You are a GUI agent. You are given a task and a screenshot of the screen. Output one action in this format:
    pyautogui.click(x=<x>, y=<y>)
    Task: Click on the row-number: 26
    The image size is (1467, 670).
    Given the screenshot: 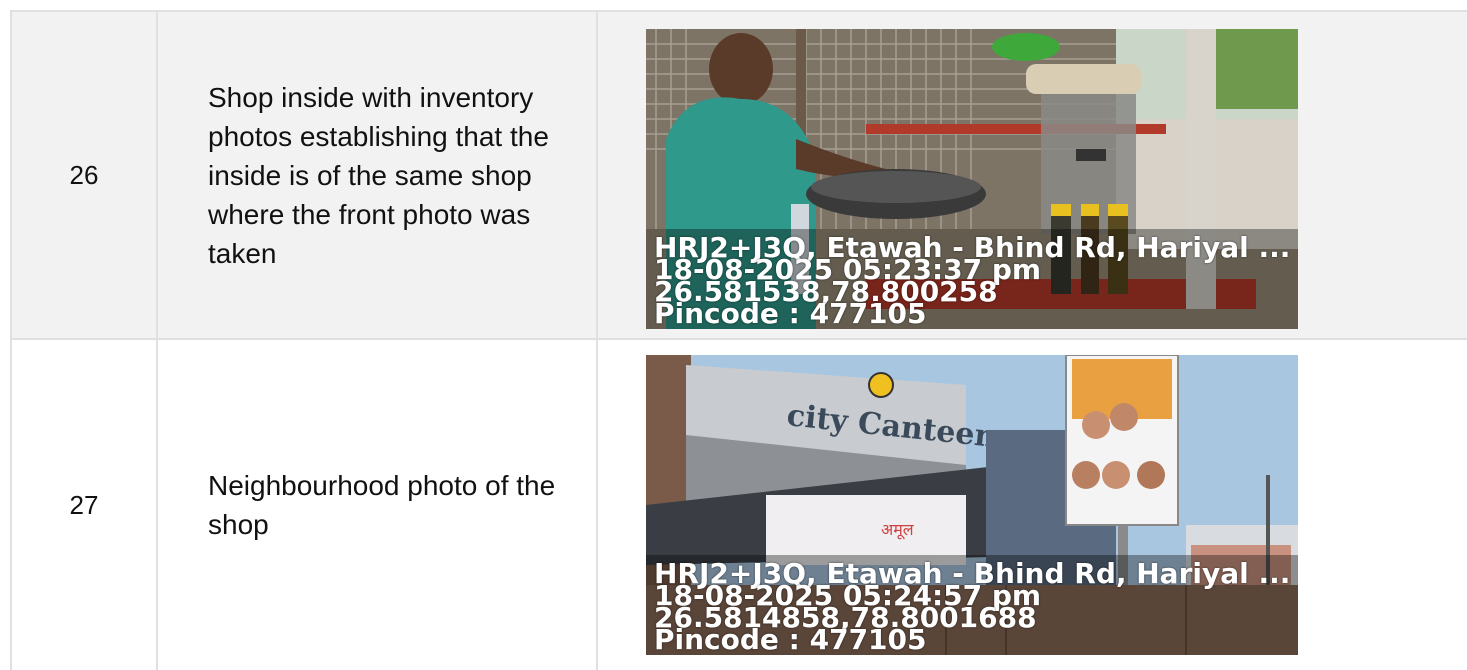 What is the action you would take?
    pyautogui.click(x=83, y=175)
    